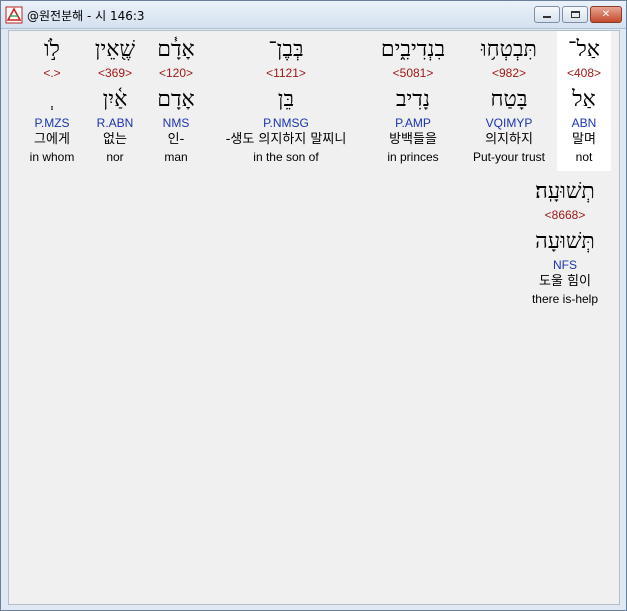 The width and height of the screenshot is (627, 611). What do you see at coordinates (286, 139) in the screenshot?
I see `korean-gloss: -생도 의지하지 말찌니` at bounding box center [286, 139].